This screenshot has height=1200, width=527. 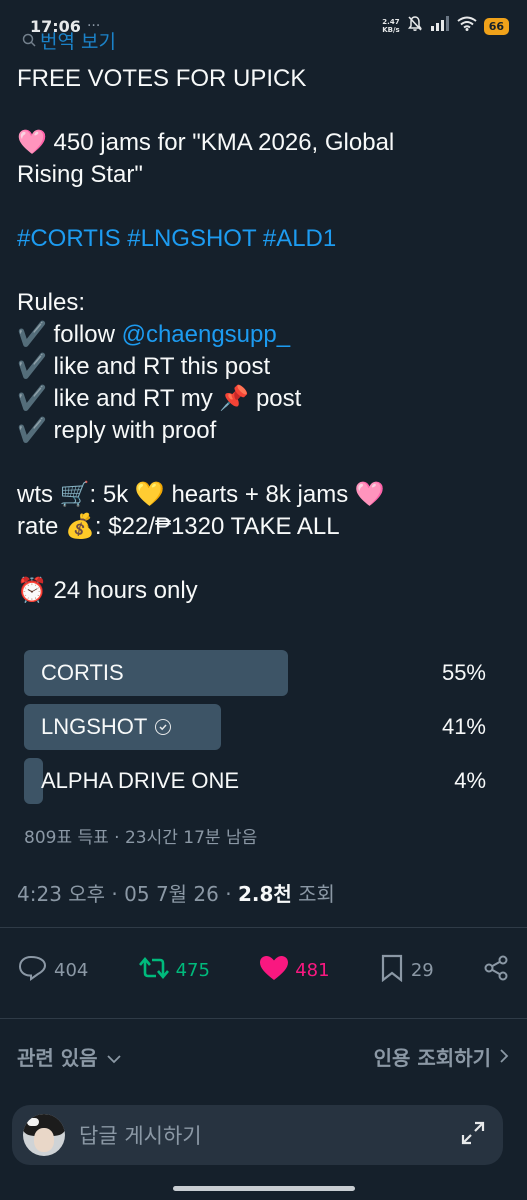 What do you see at coordinates (163, 727) in the screenshot?
I see `voted-check-icon` at bounding box center [163, 727].